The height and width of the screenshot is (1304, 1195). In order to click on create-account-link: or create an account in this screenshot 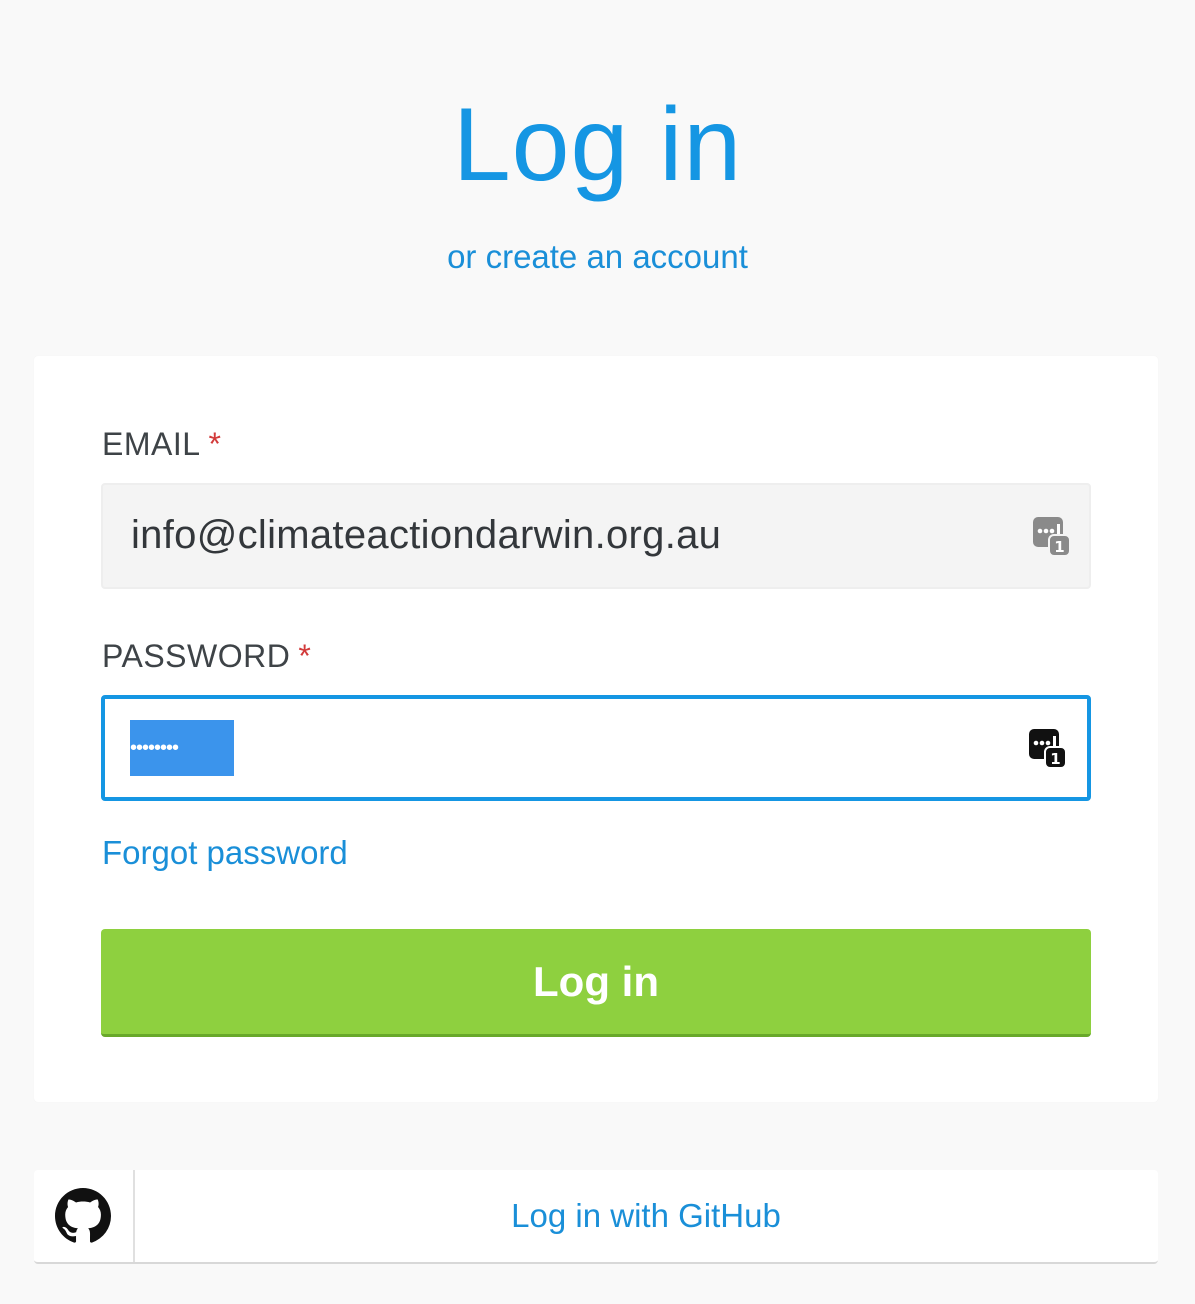, I will do `click(597, 257)`.